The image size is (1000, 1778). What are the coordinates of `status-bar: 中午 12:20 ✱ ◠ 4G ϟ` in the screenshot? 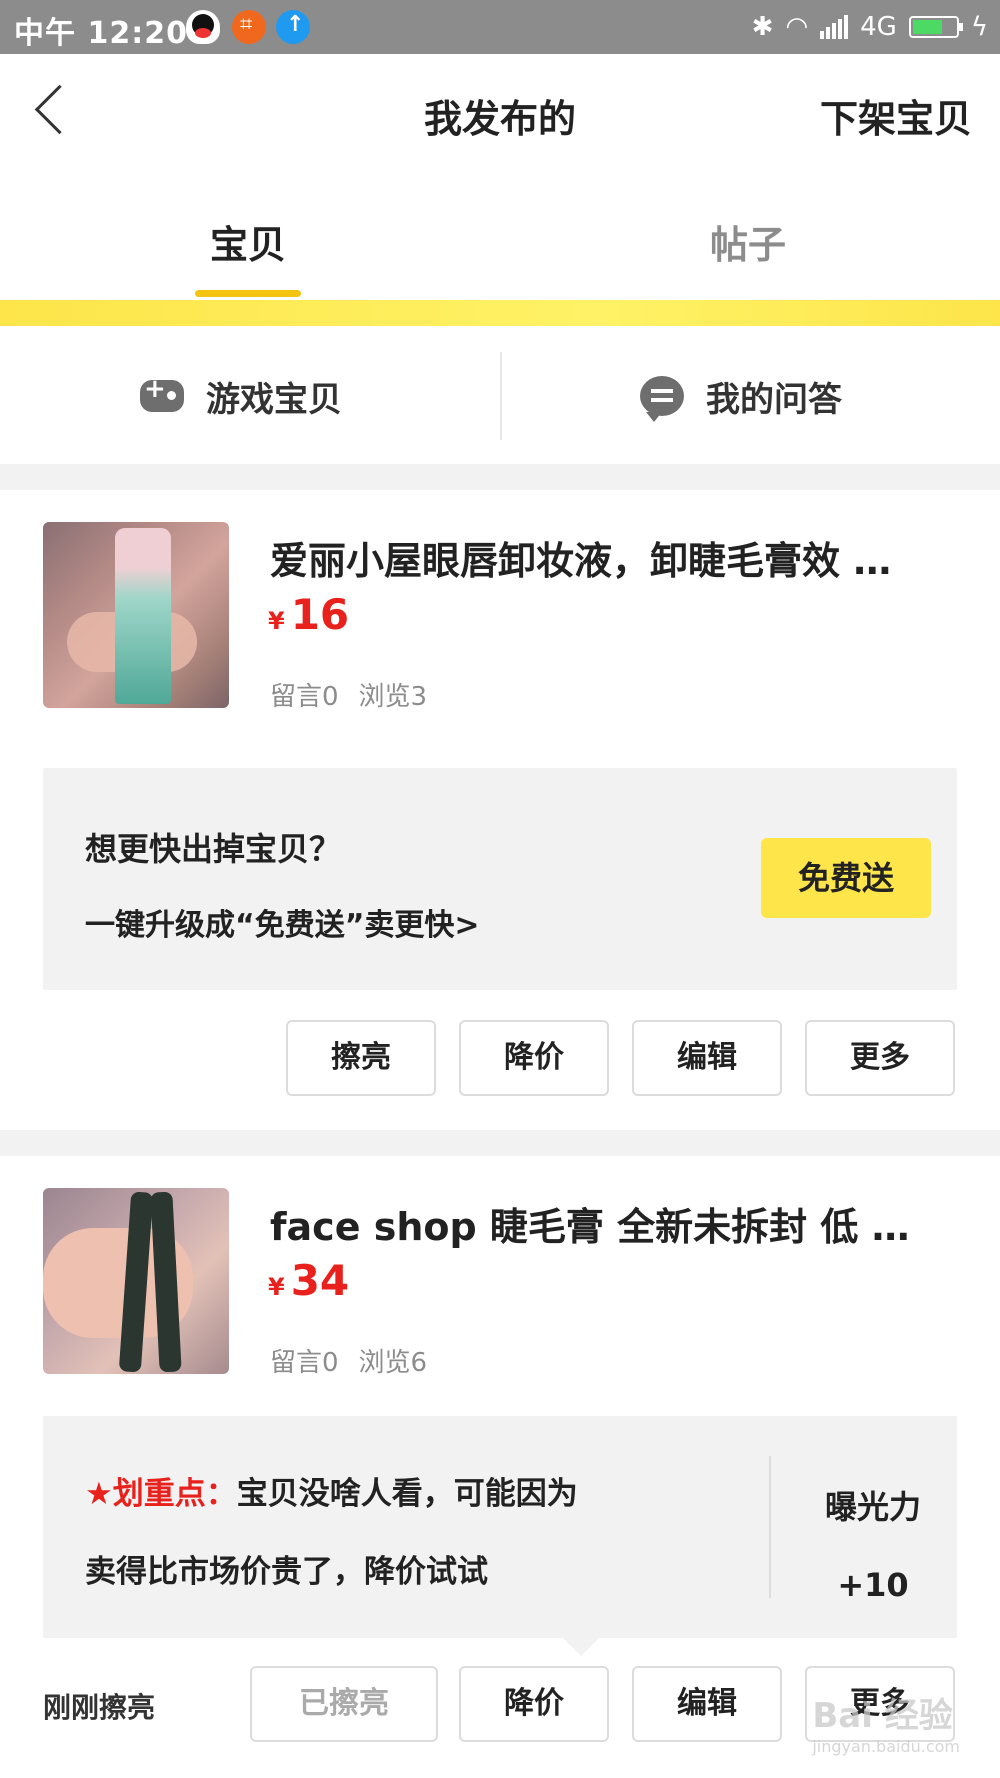 It's located at (500, 27).